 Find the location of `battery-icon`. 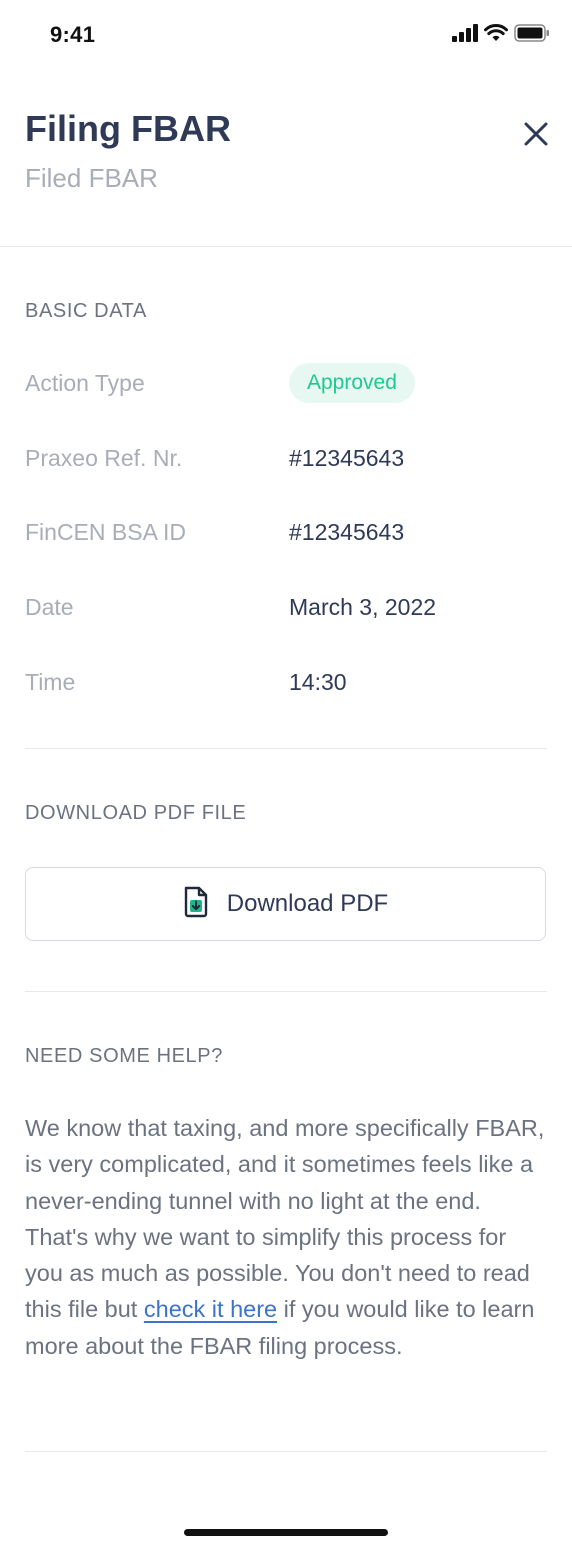

battery-icon is located at coordinates (532, 35).